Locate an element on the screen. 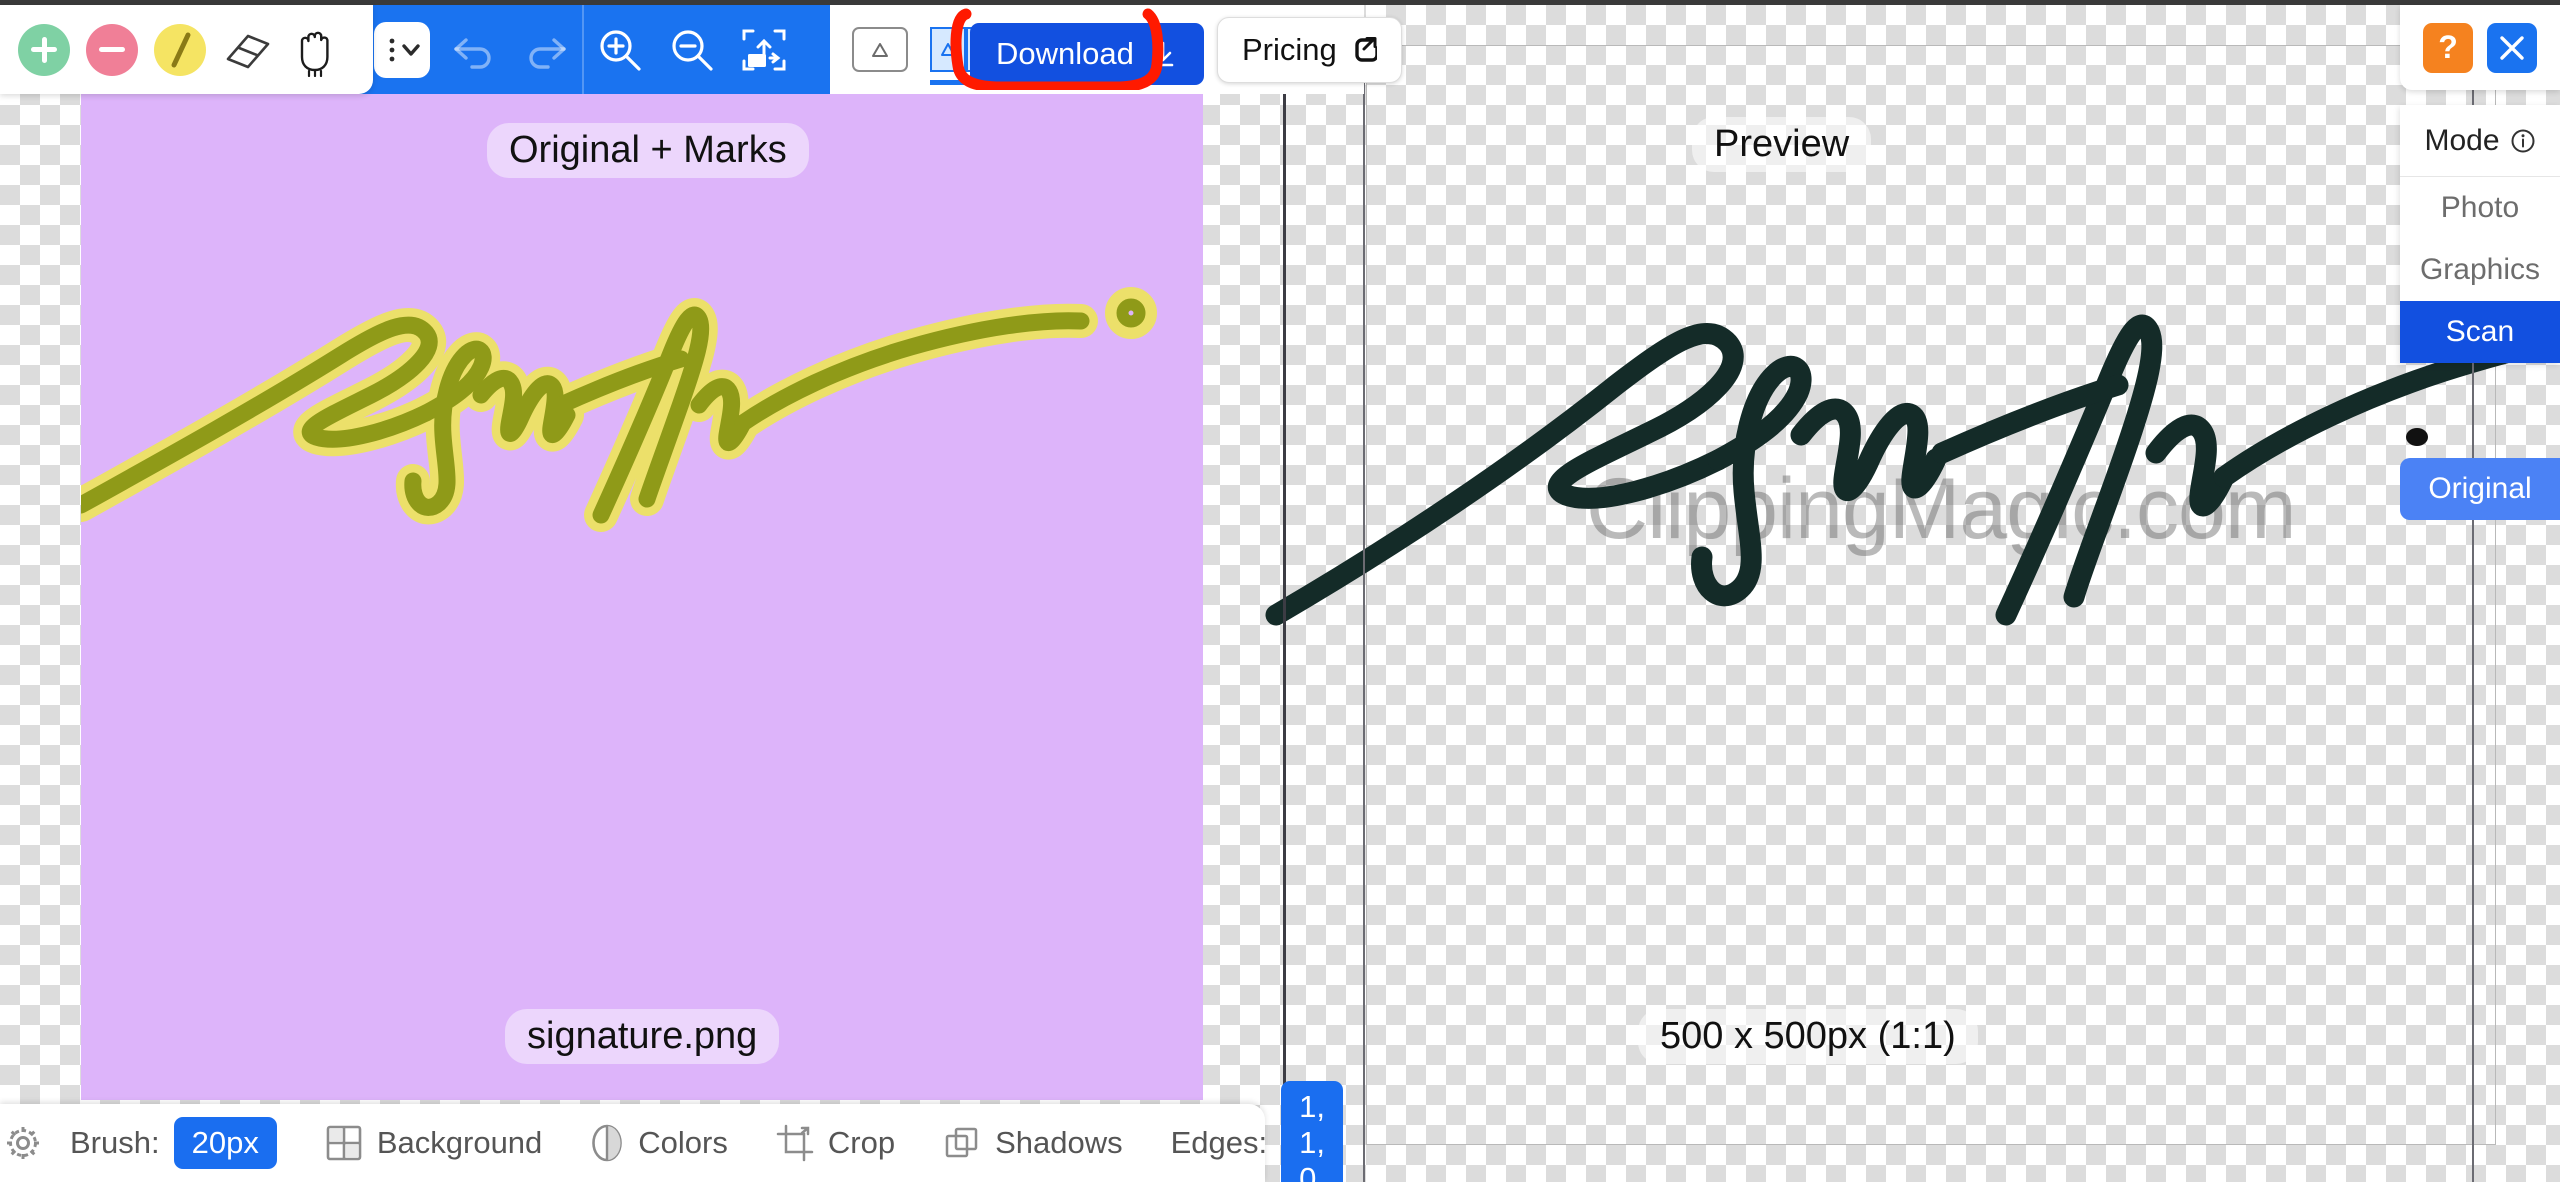 This screenshot has height=1182, width=2560. view-and-export-toolbar: Download Pricing is located at coordinates (1116, 49).